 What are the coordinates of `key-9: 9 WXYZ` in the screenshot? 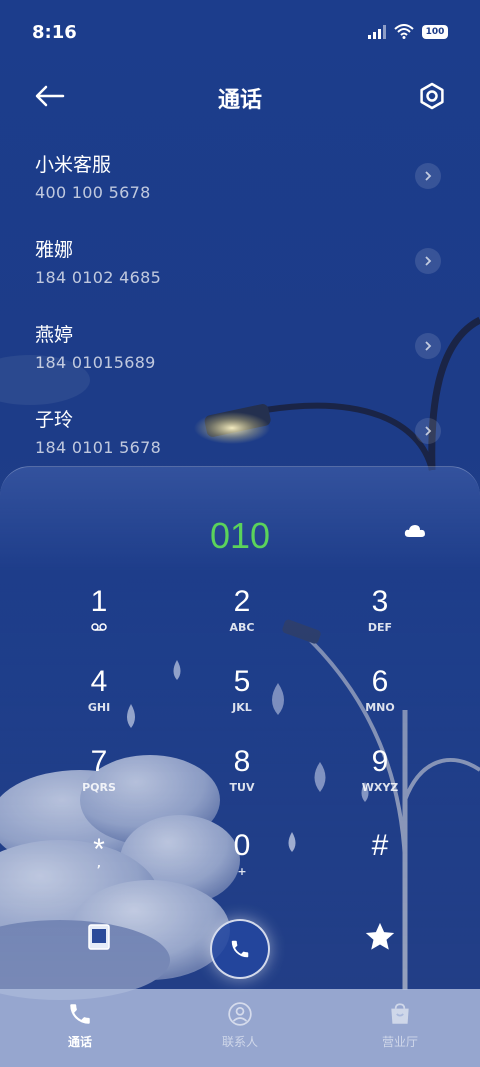 It's located at (380, 780).